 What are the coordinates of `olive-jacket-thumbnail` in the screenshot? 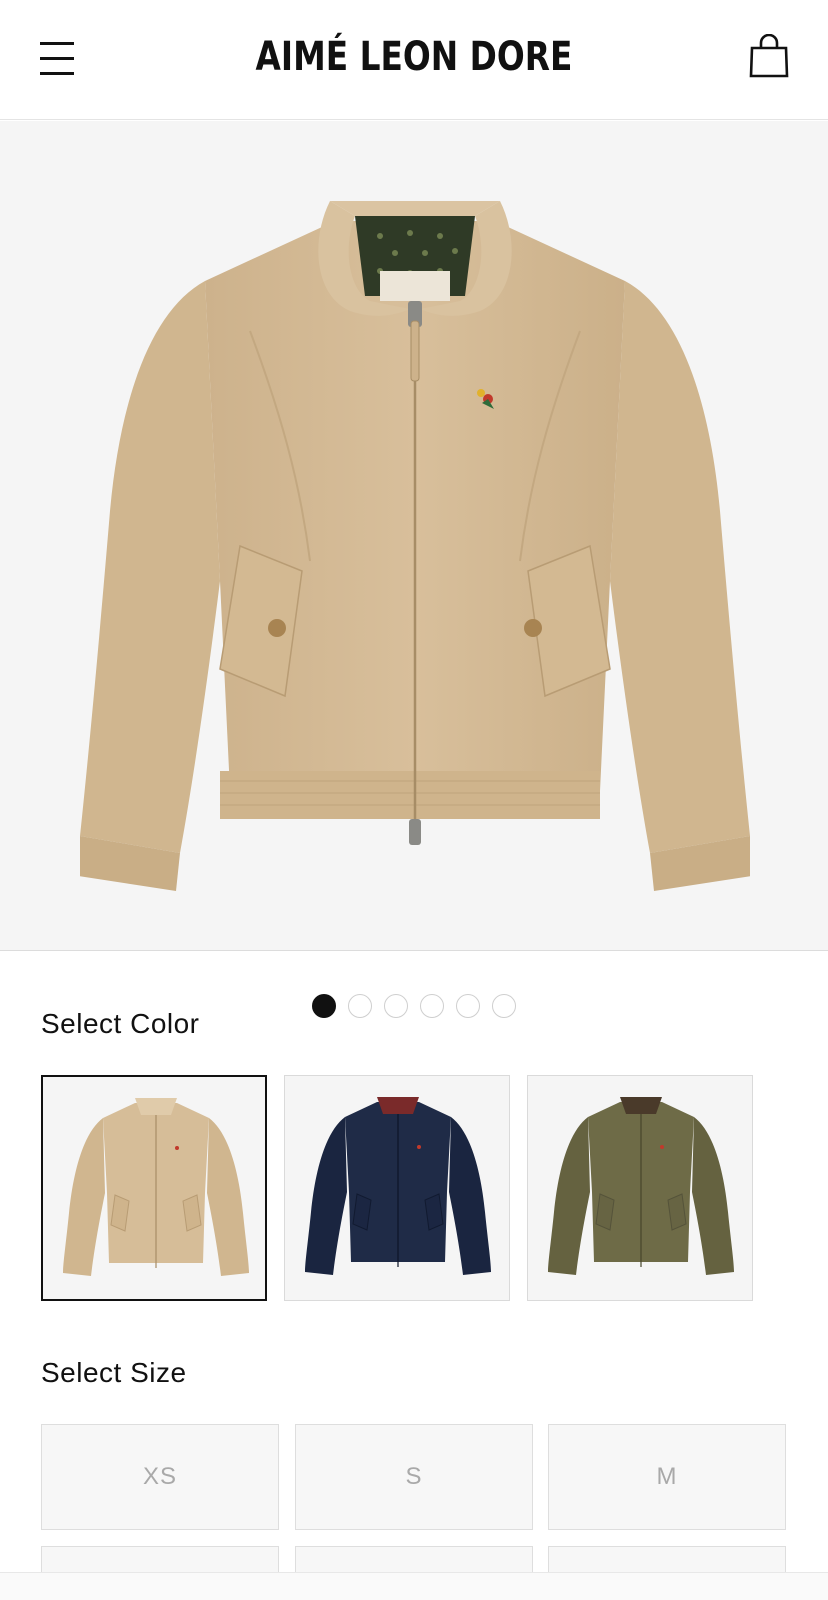 It's located at (641, 1186).